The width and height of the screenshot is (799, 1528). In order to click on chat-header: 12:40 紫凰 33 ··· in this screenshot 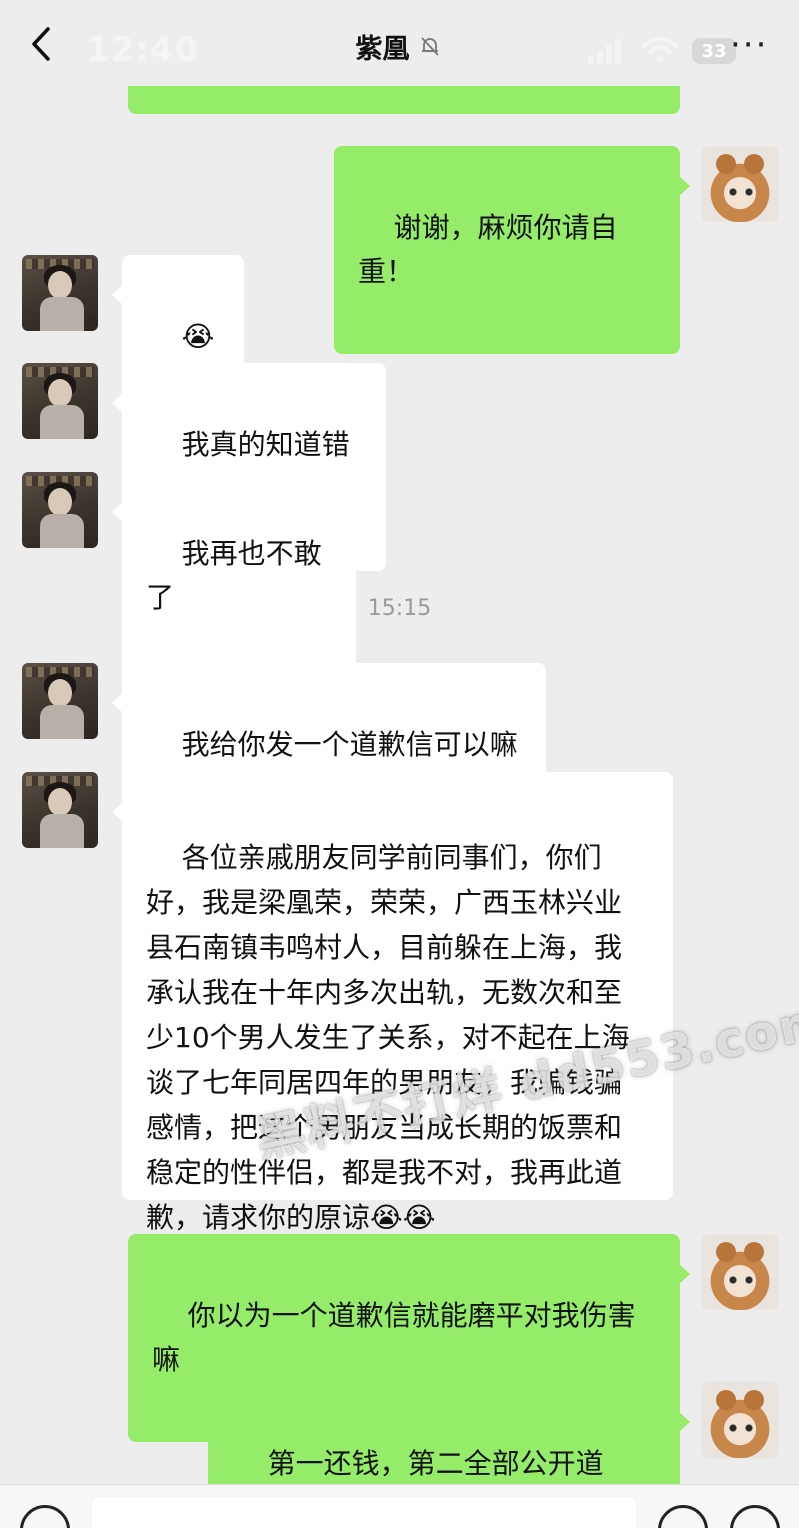, I will do `click(399, 43)`.